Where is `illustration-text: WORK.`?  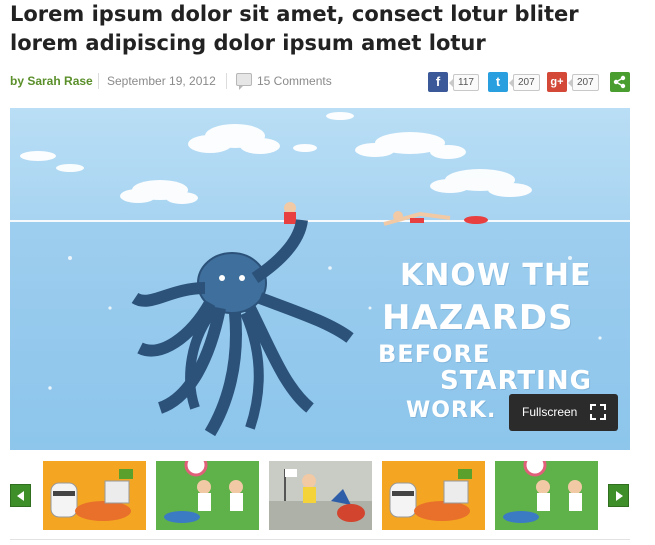 illustration-text: WORK. is located at coordinates (451, 410).